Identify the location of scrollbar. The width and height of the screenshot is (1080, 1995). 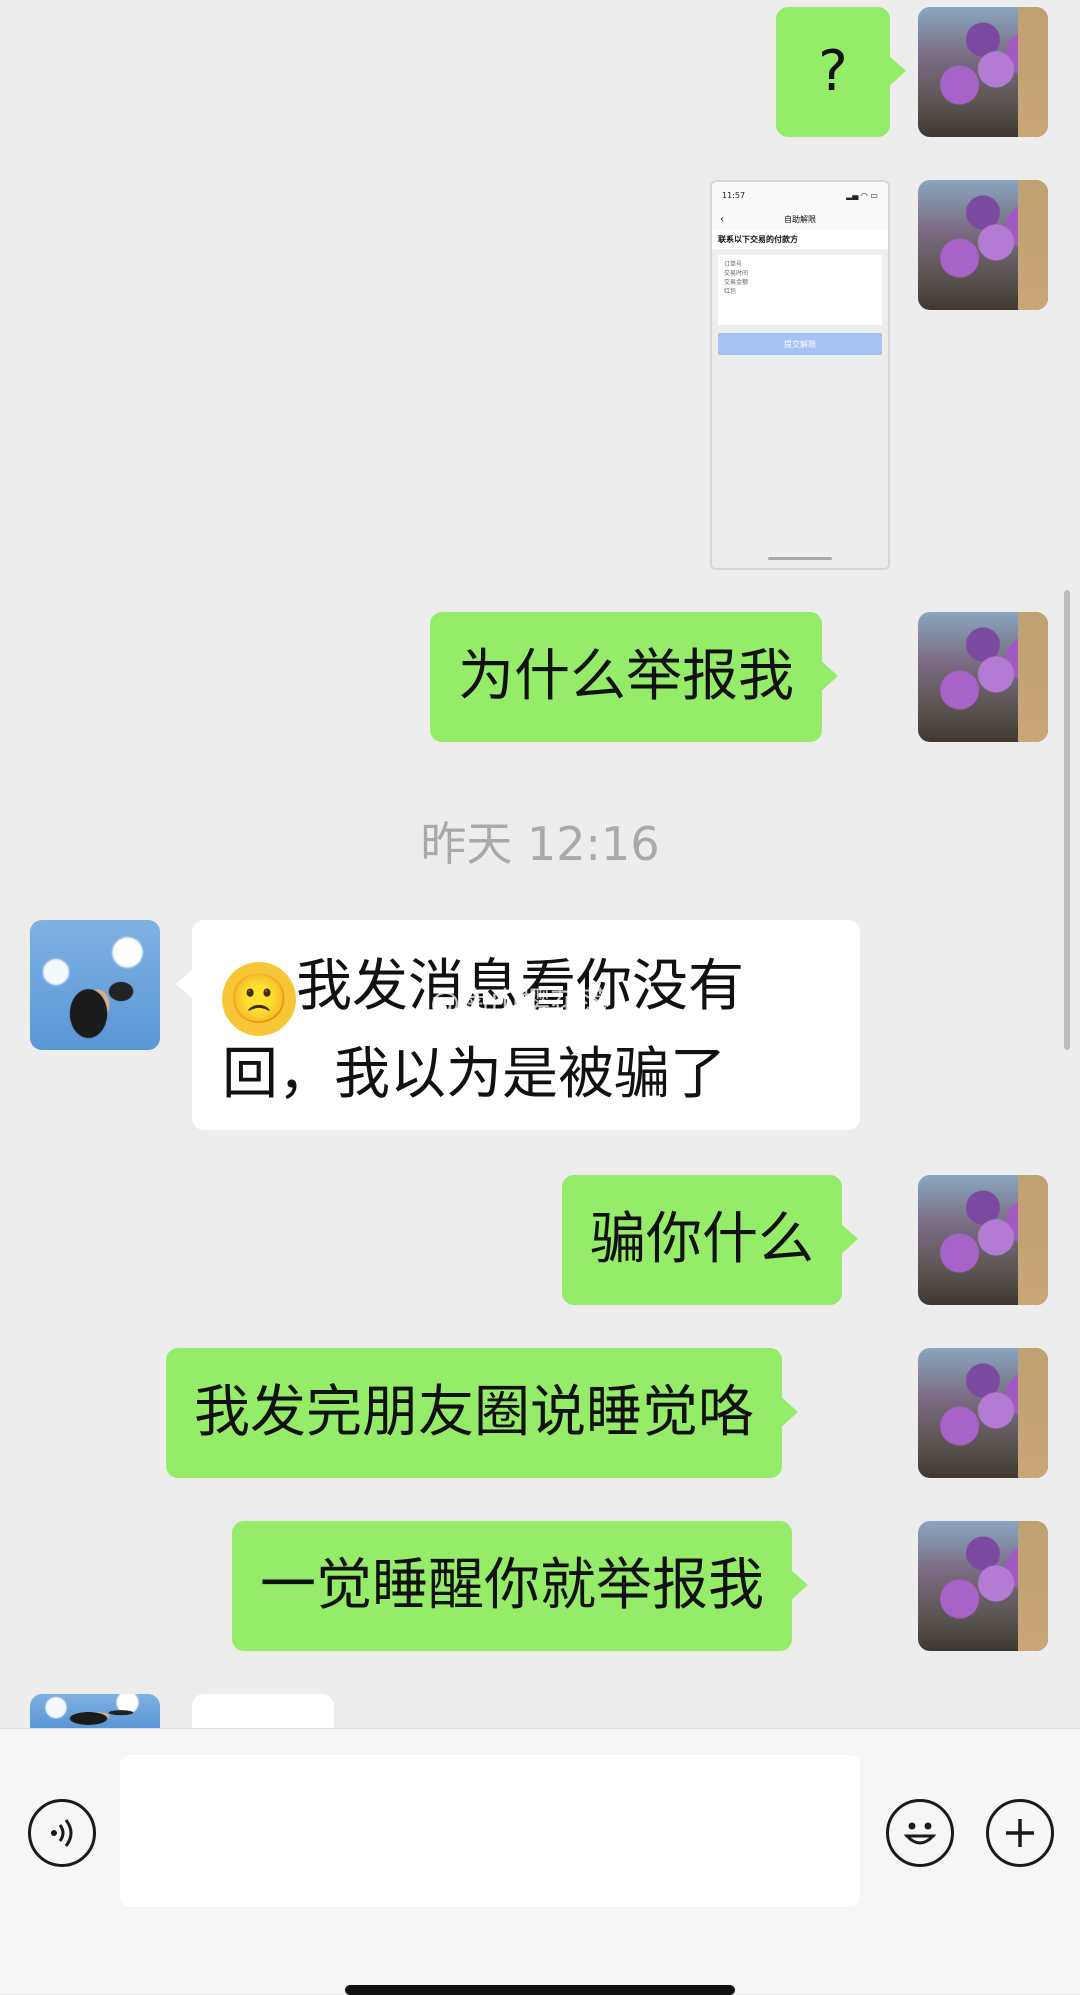
(1067, 820).